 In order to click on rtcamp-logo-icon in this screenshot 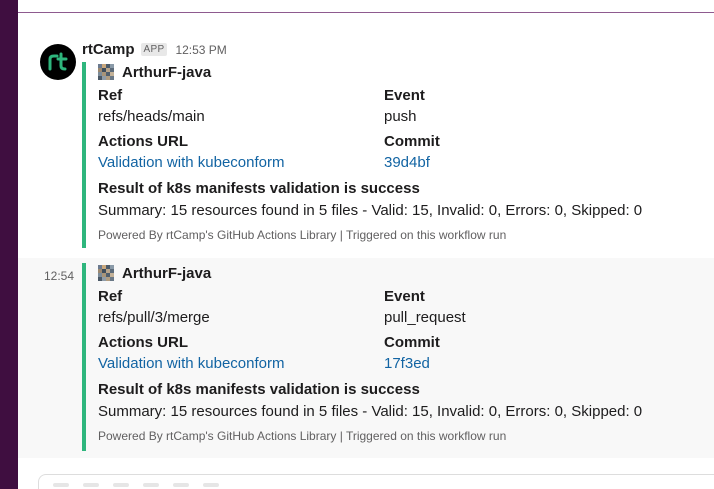, I will do `click(58, 61)`.